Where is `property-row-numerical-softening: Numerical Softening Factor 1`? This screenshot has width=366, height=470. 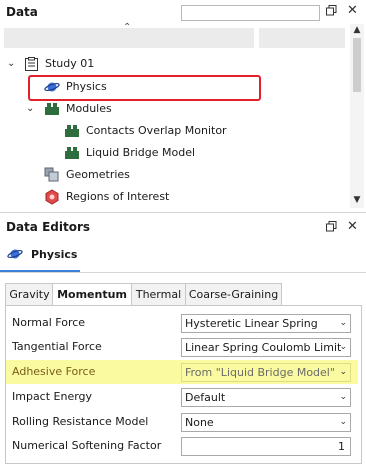 property-row-numerical-softening: Numerical Softening Factor 1 is located at coordinates (182, 446).